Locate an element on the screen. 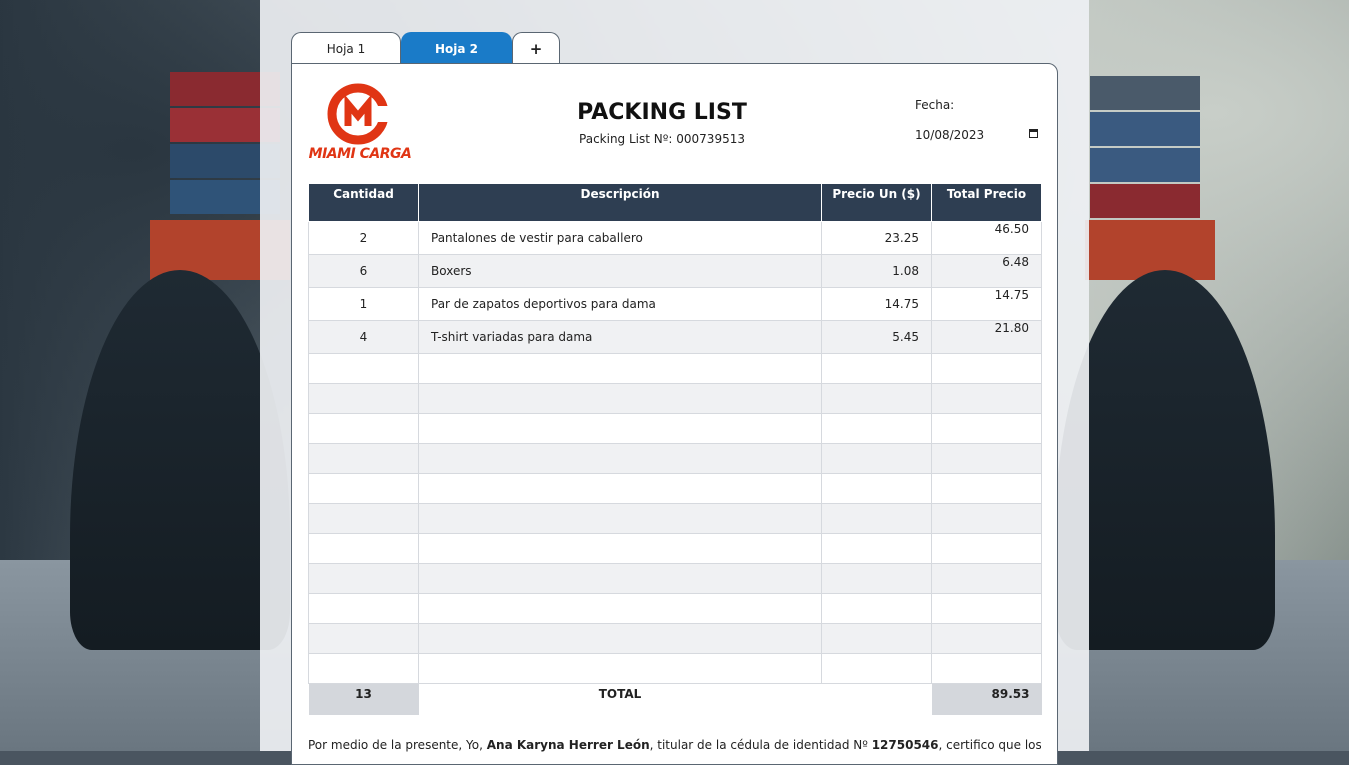  date-input: 10/08/2023 is located at coordinates (973, 135).